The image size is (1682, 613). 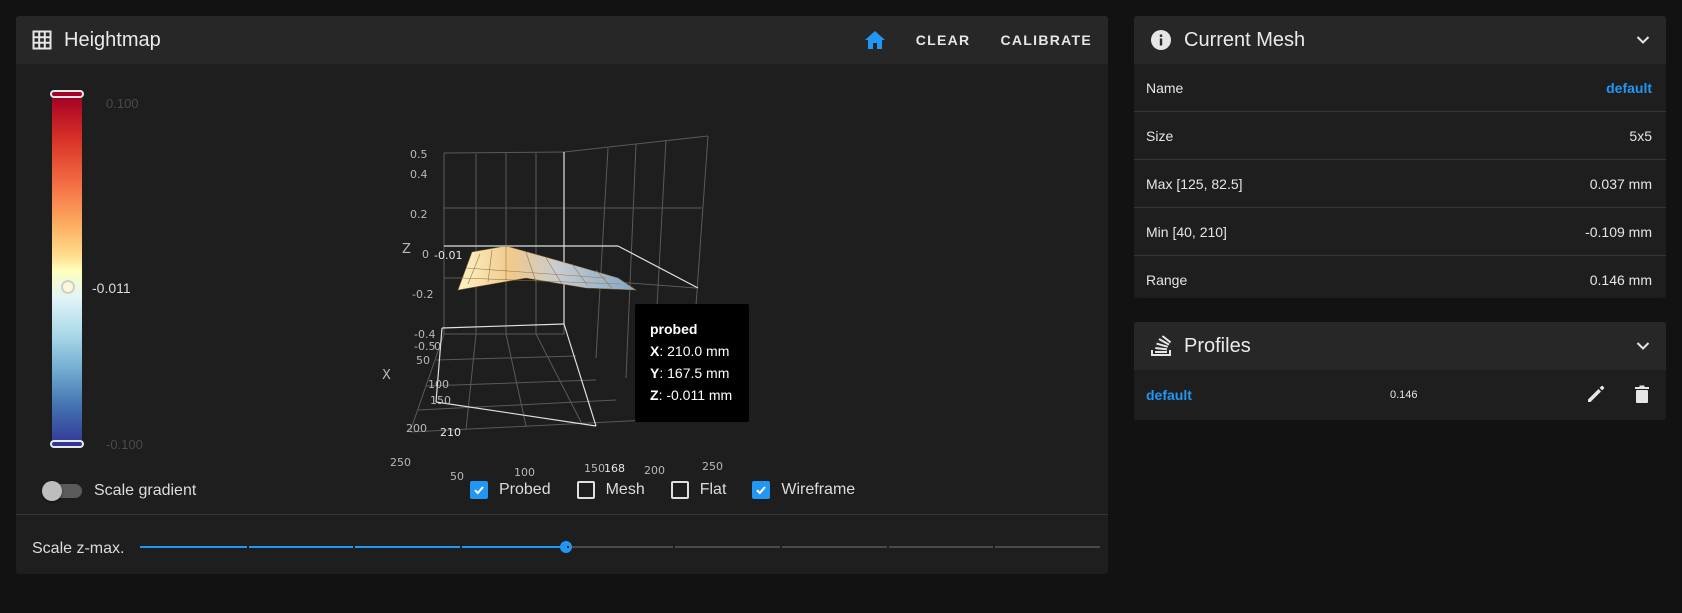 I want to click on mesh-row-value: 0.037 mm, so click(x=1620, y=183).